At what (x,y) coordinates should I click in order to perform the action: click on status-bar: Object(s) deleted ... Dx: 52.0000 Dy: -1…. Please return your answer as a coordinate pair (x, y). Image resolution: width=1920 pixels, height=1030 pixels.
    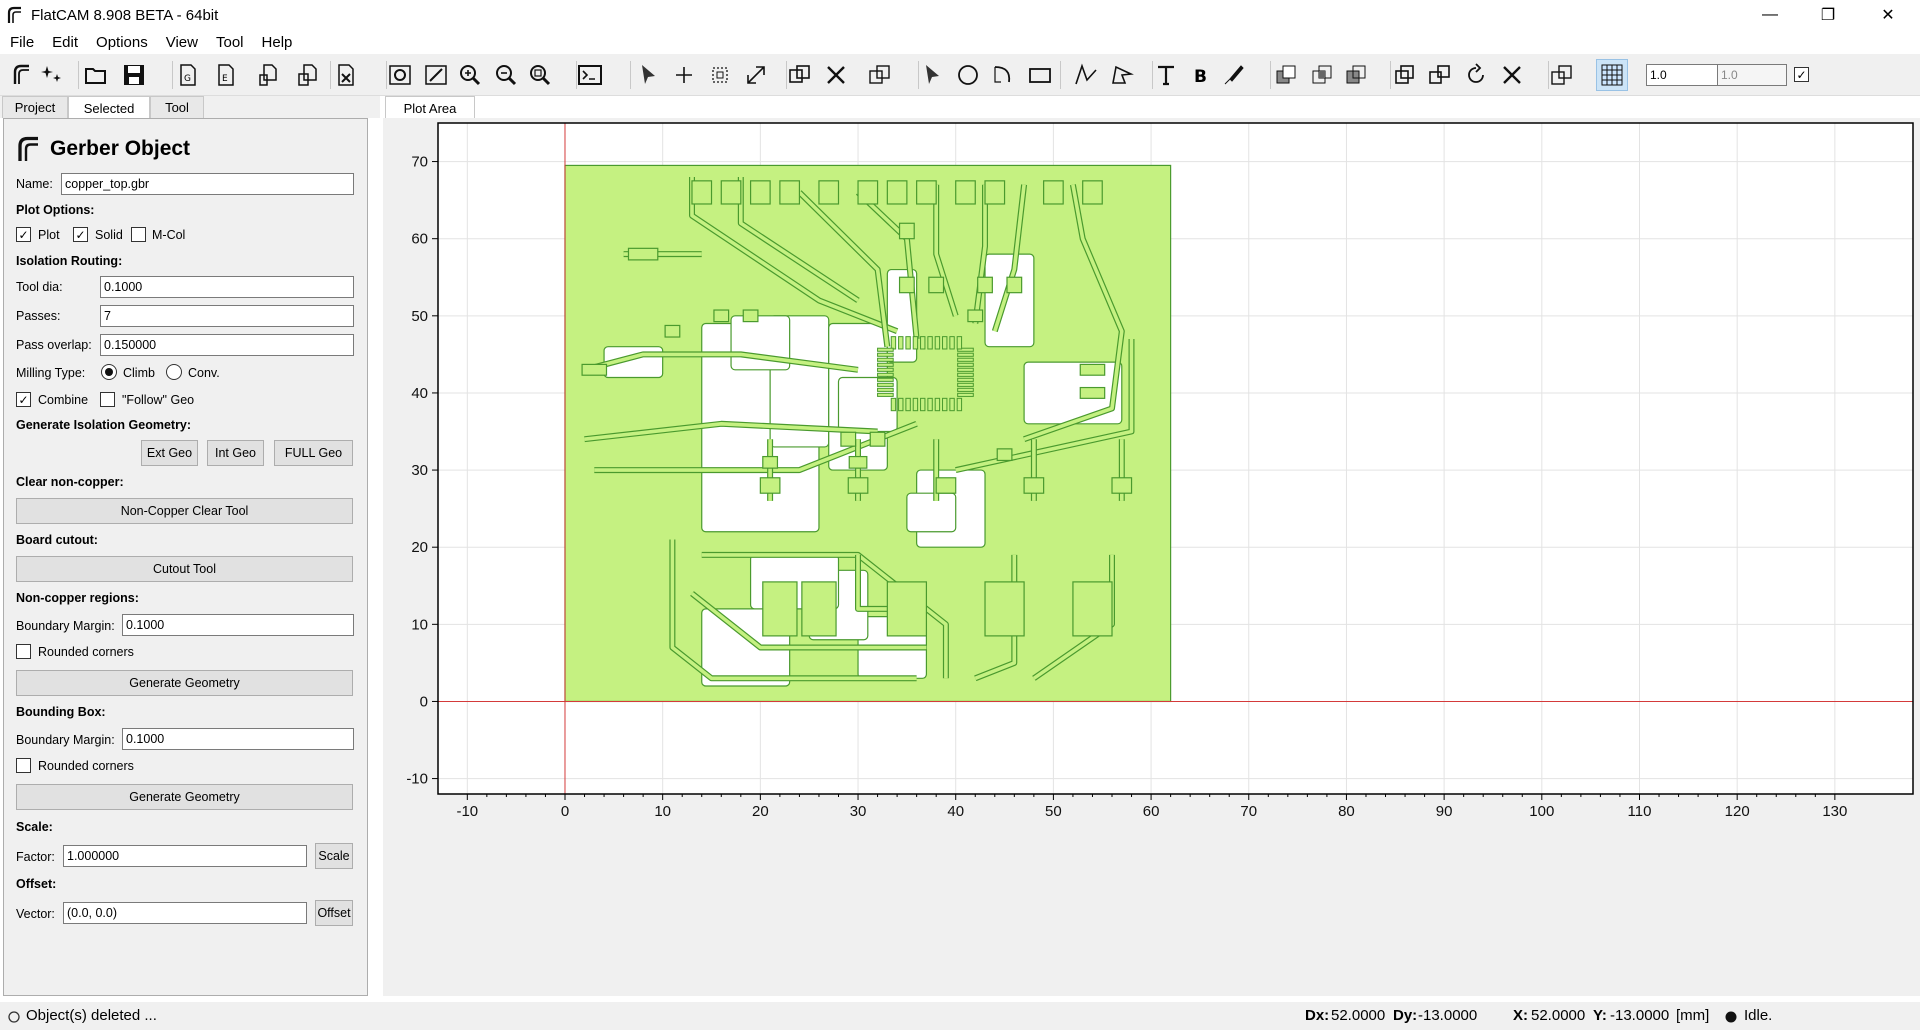
    Looking at the image, I should click on (960, 1016).